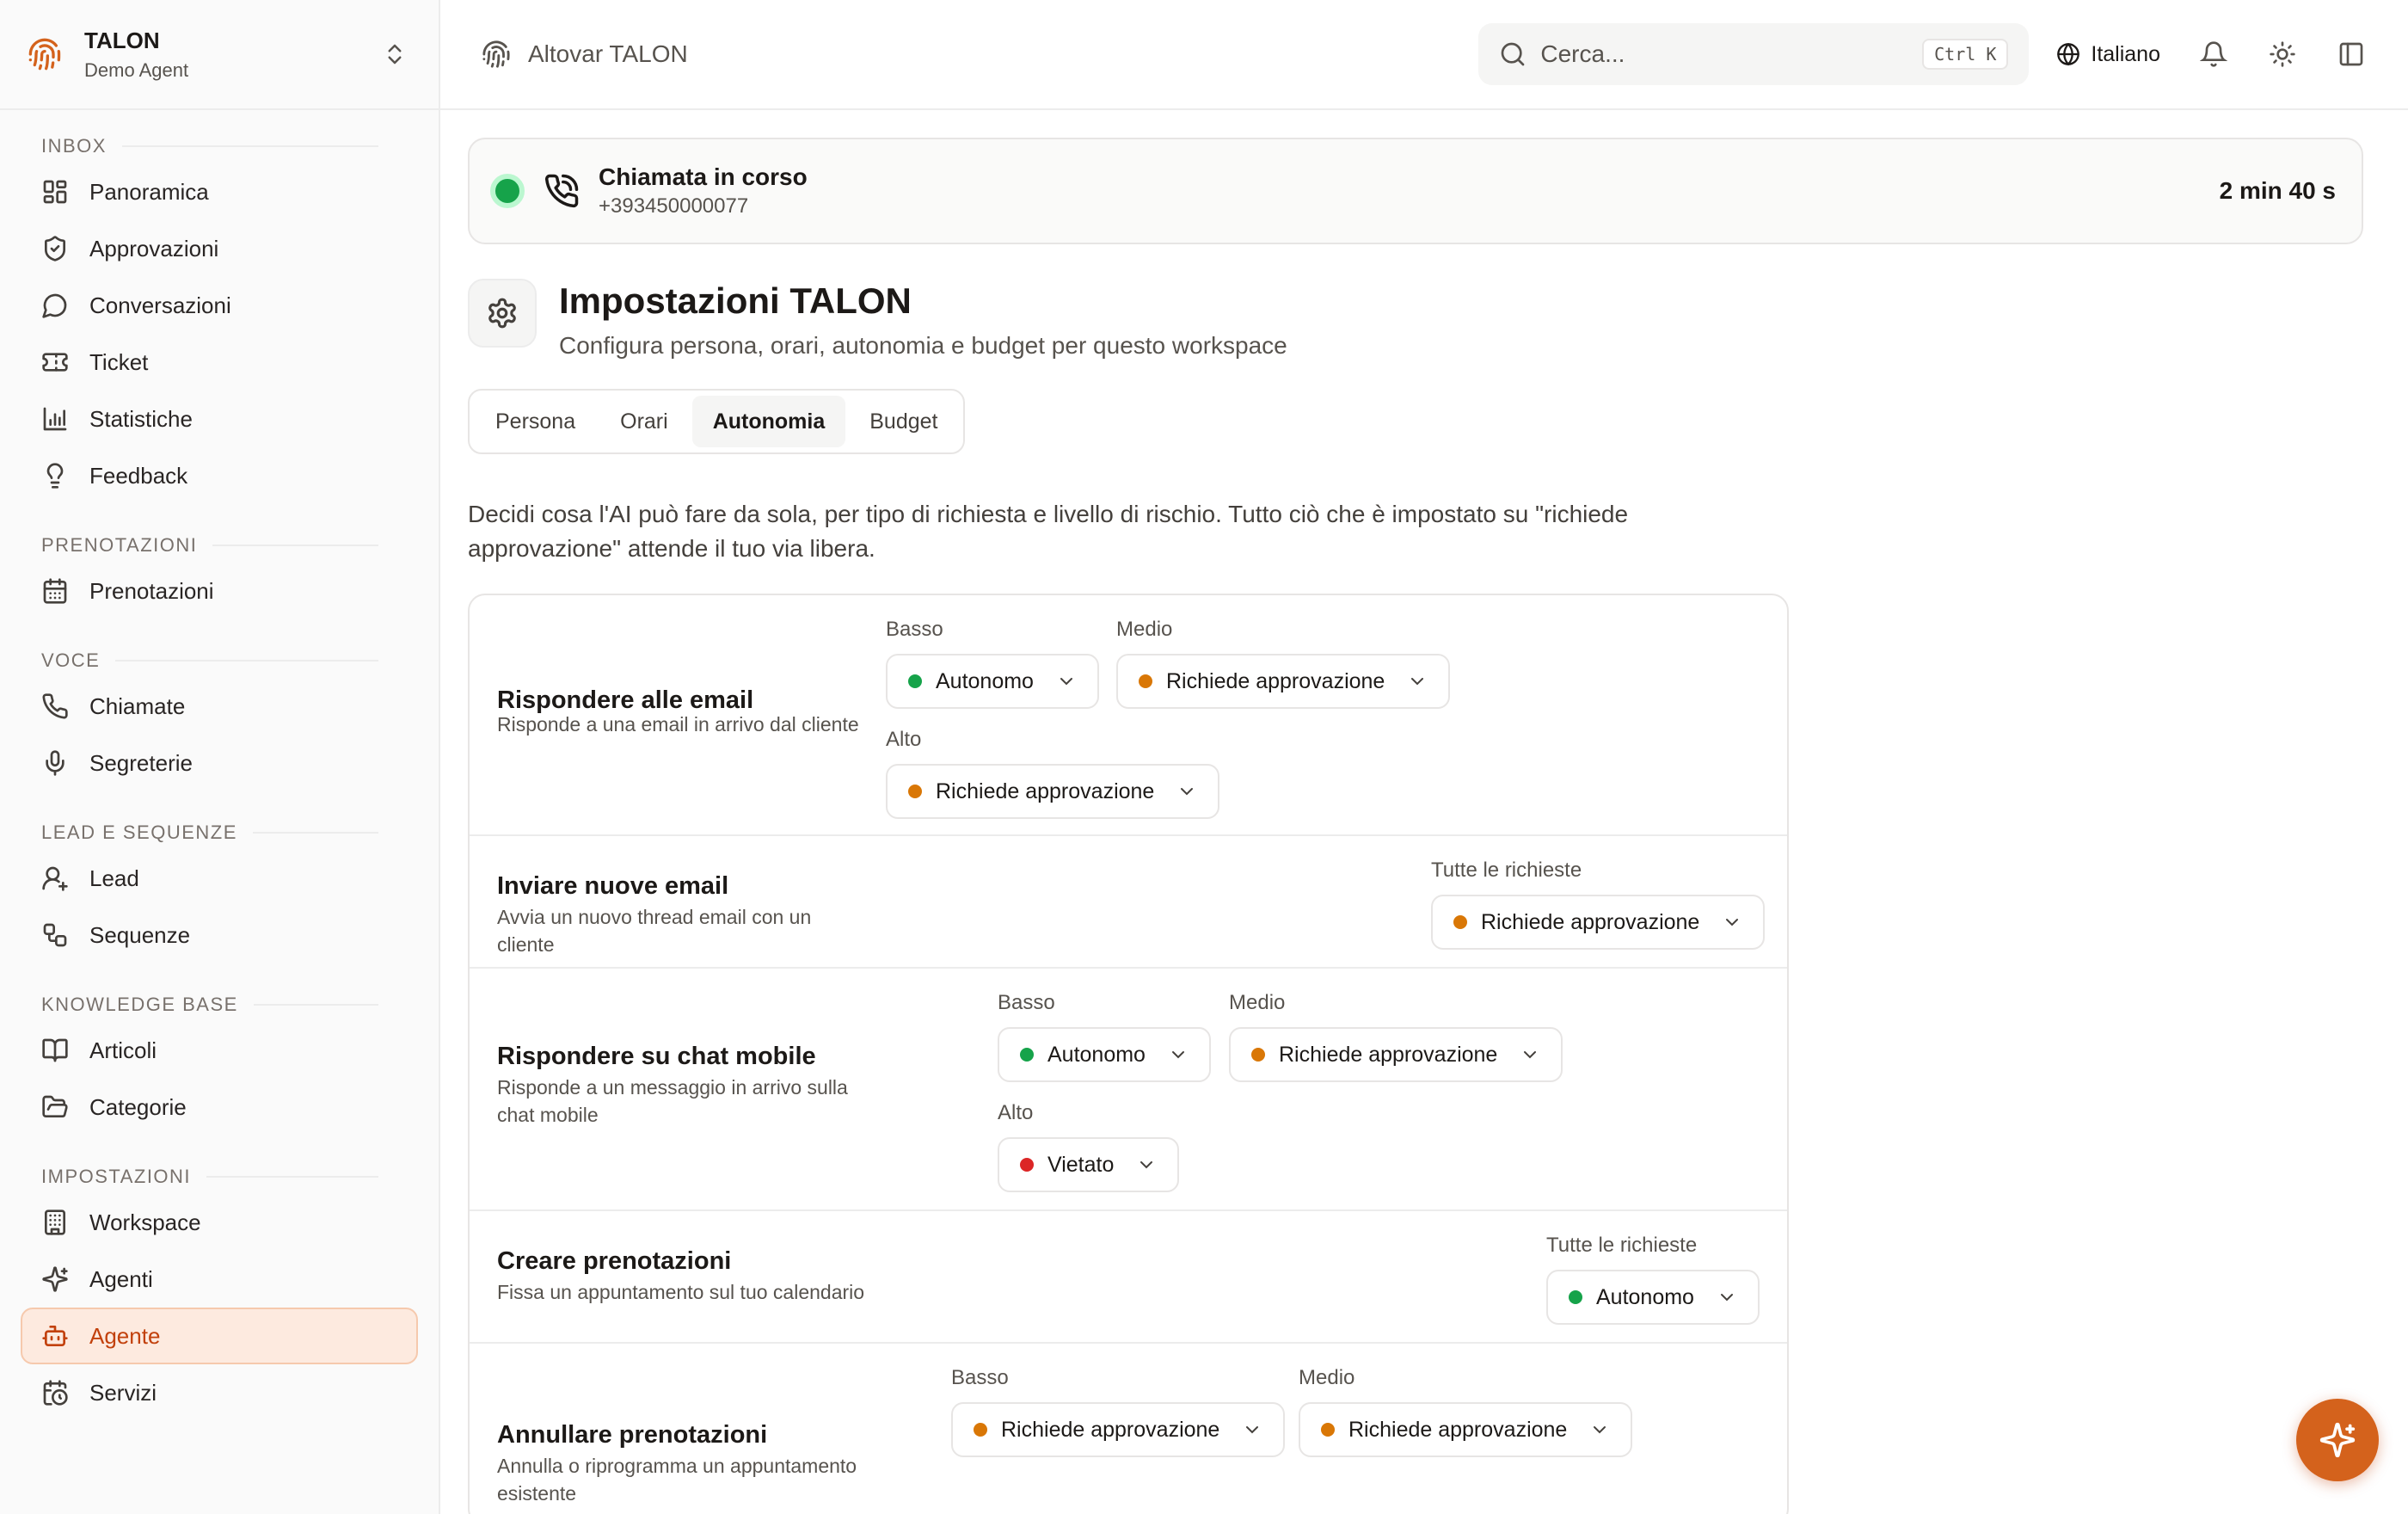  I want to click on sidebar-item-prenotazioni: Prenotazioni, so click(219, 591).